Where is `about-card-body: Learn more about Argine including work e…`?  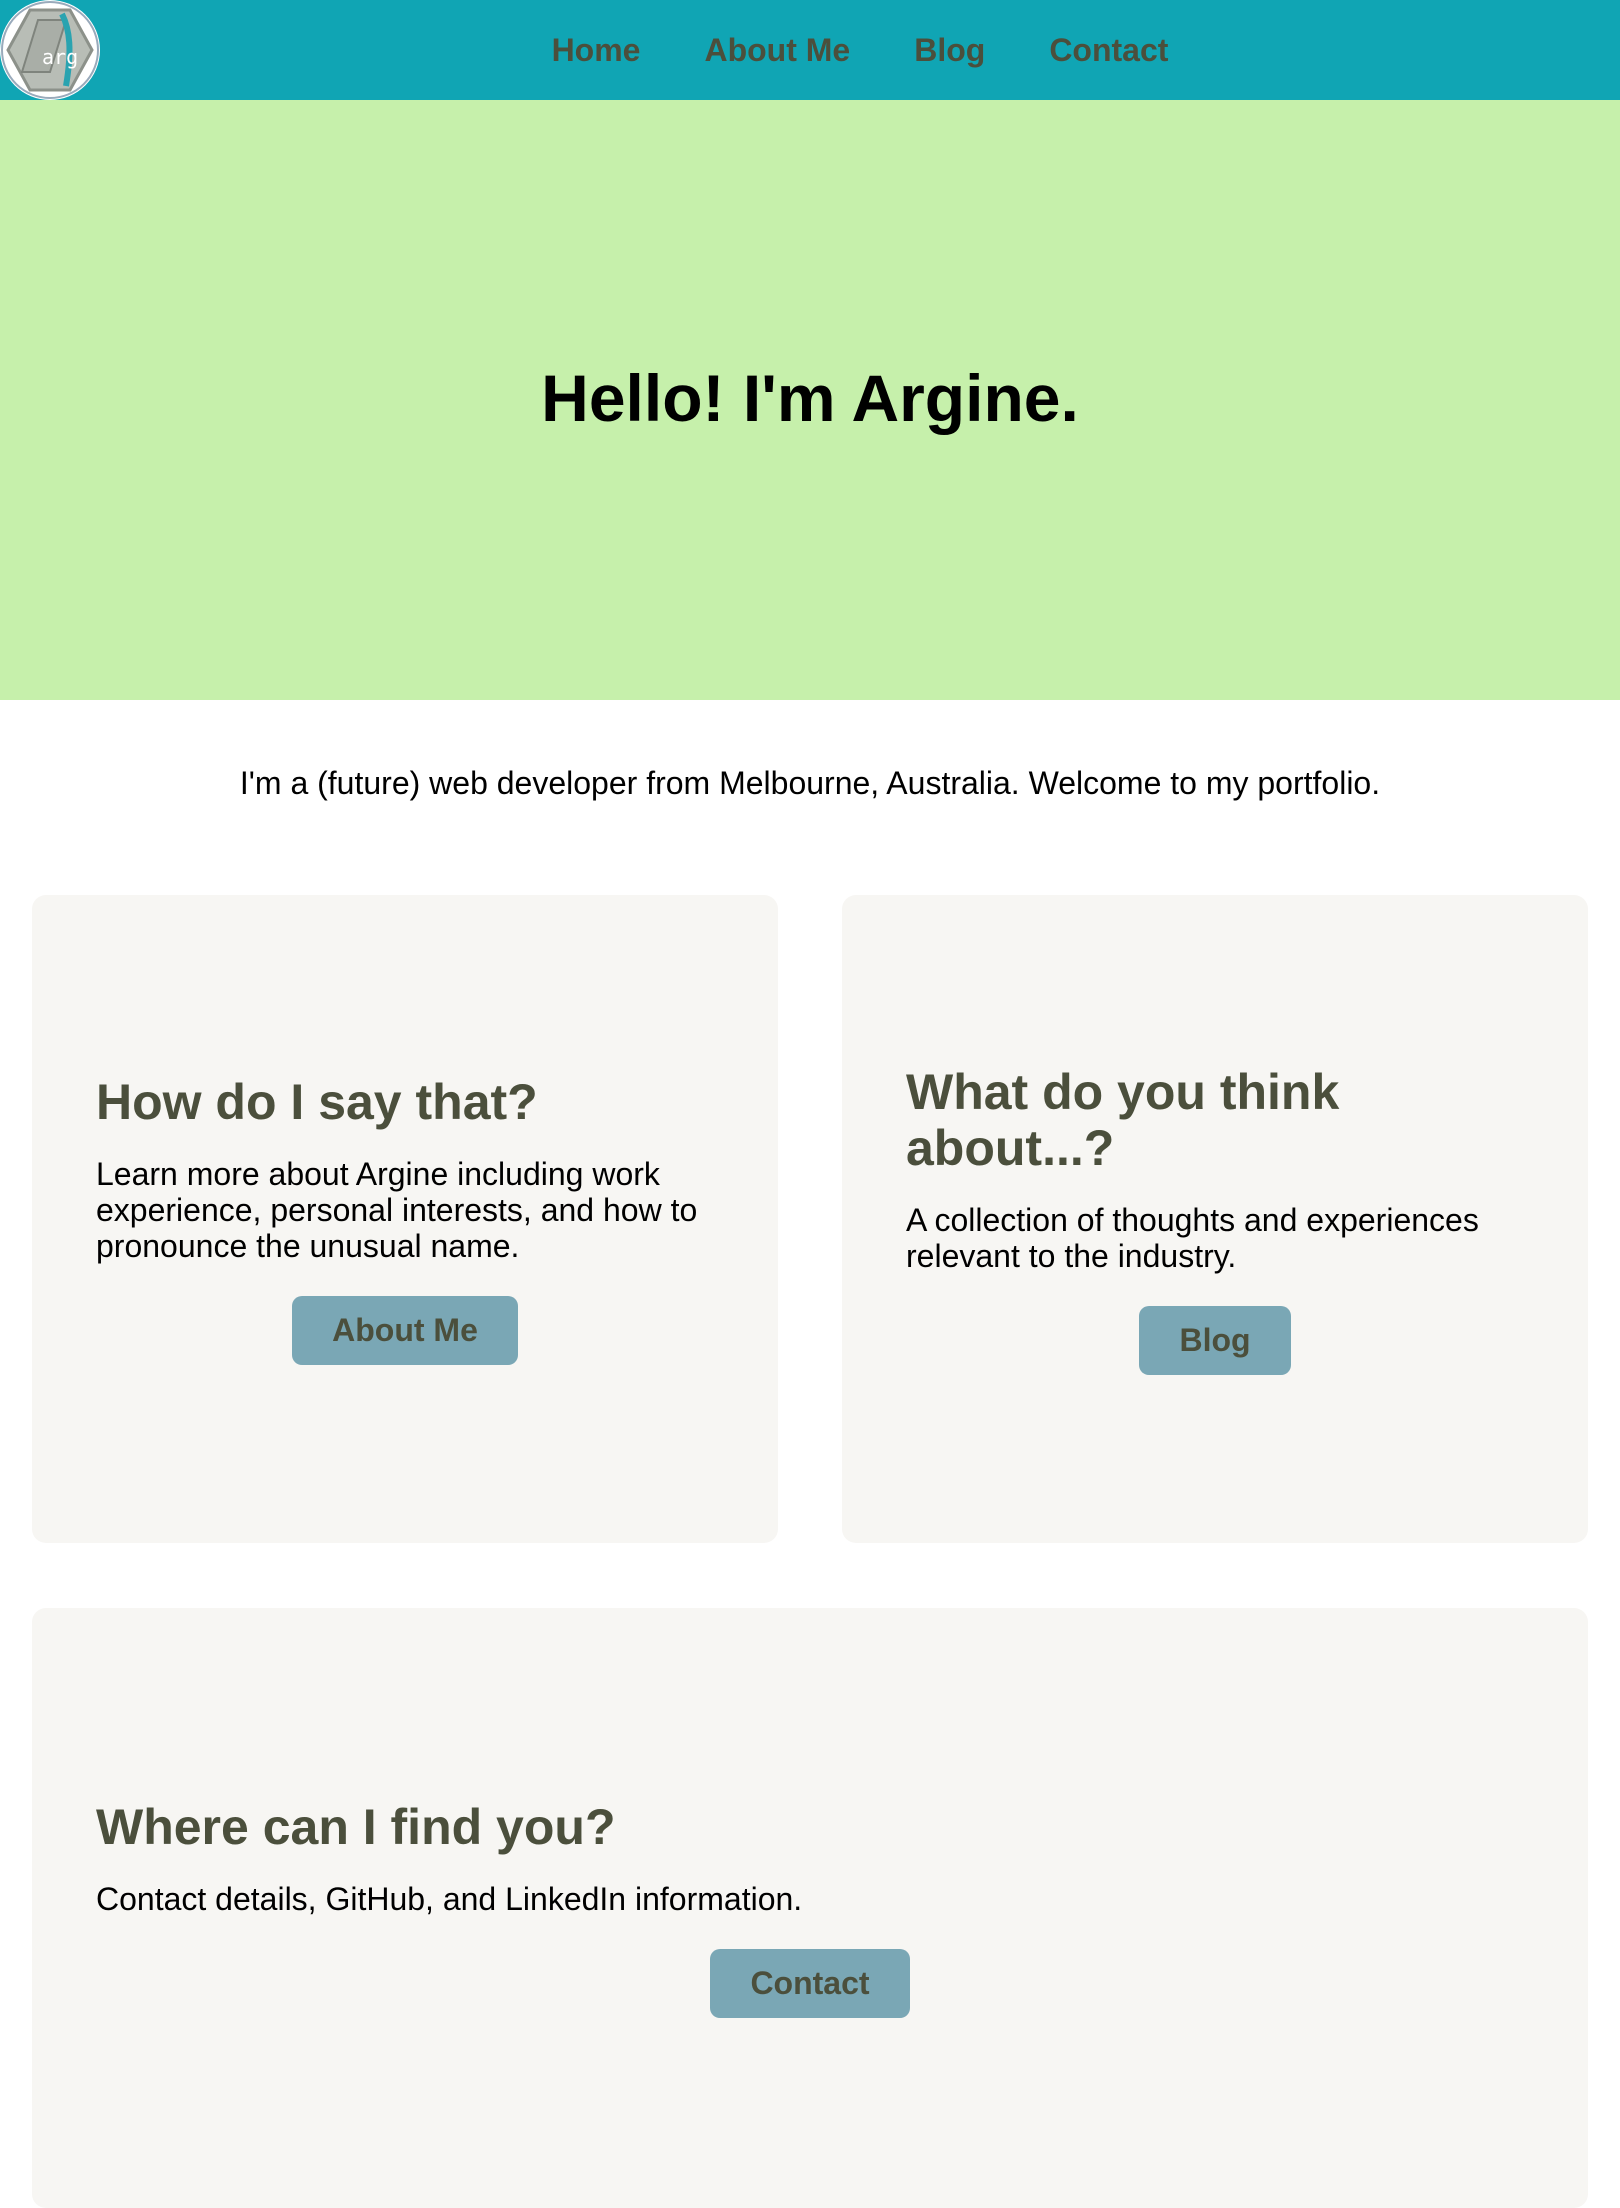
about-card-body: Learn more about Argine including work e… is located at coordinates (397, 1209).